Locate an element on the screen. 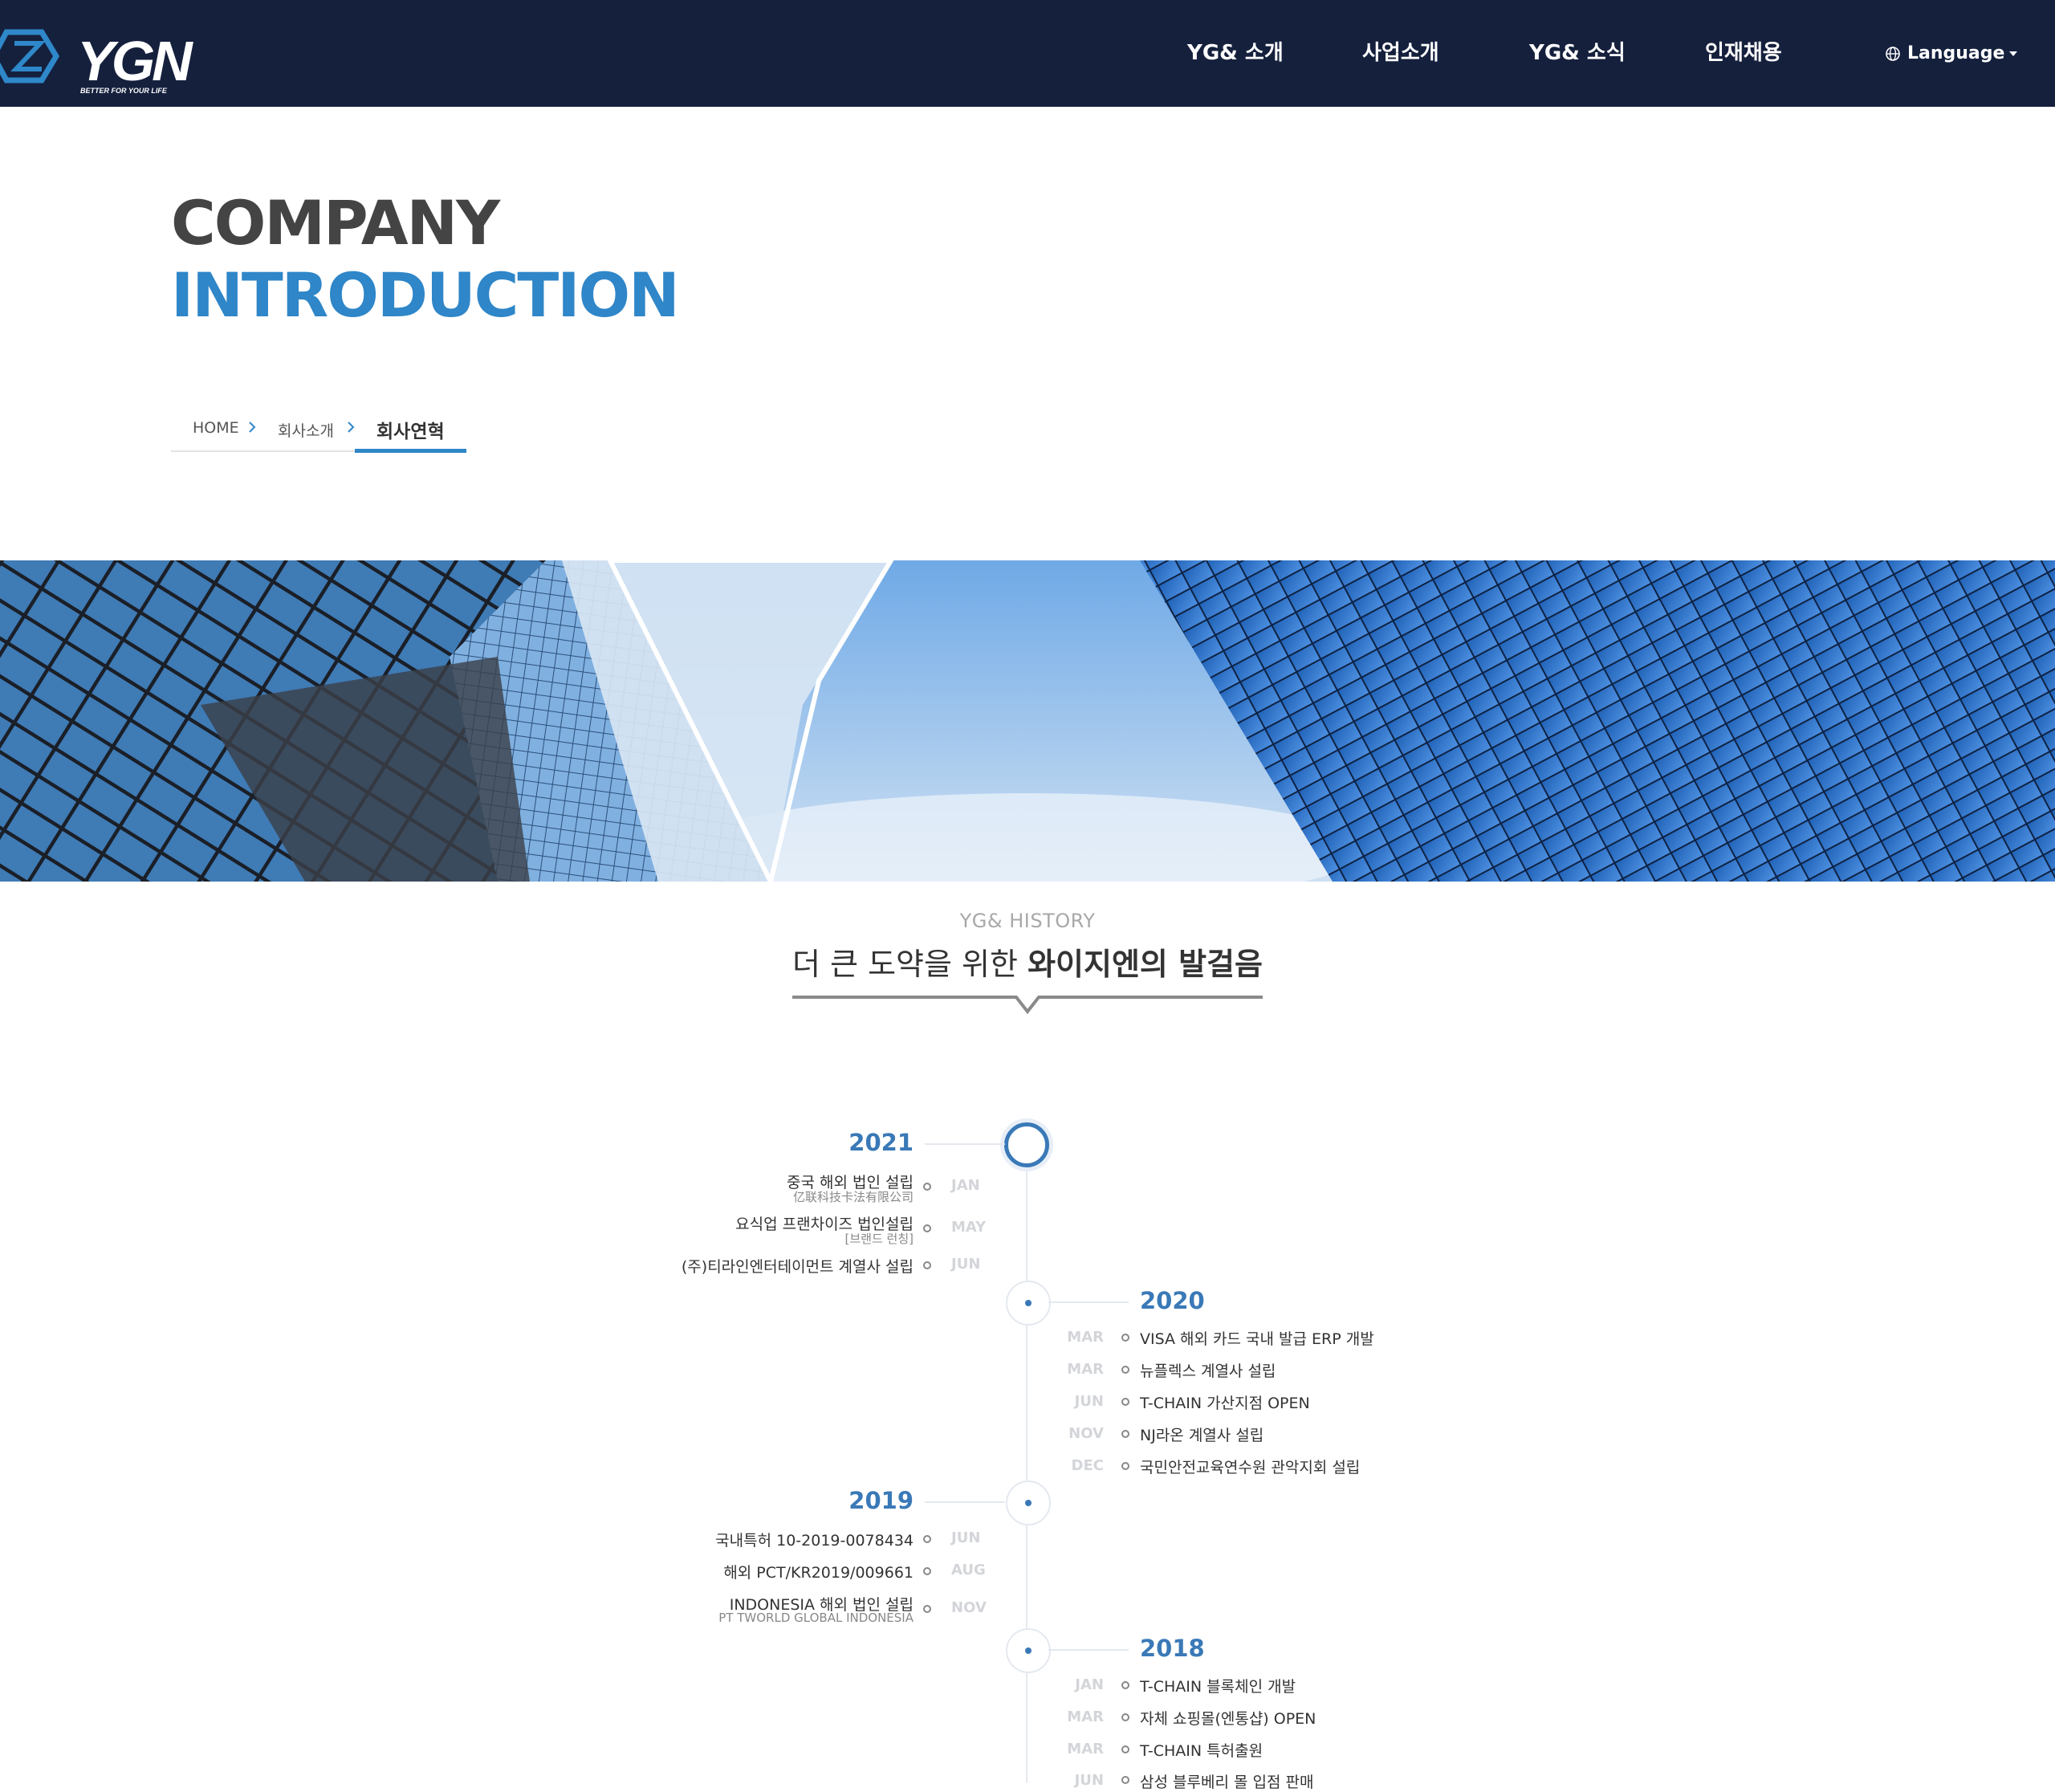 The image size is (2055, 1792). event-text: 국민안전교육연수원 관악지회 설립 is located at coordinates (1250, 1467).